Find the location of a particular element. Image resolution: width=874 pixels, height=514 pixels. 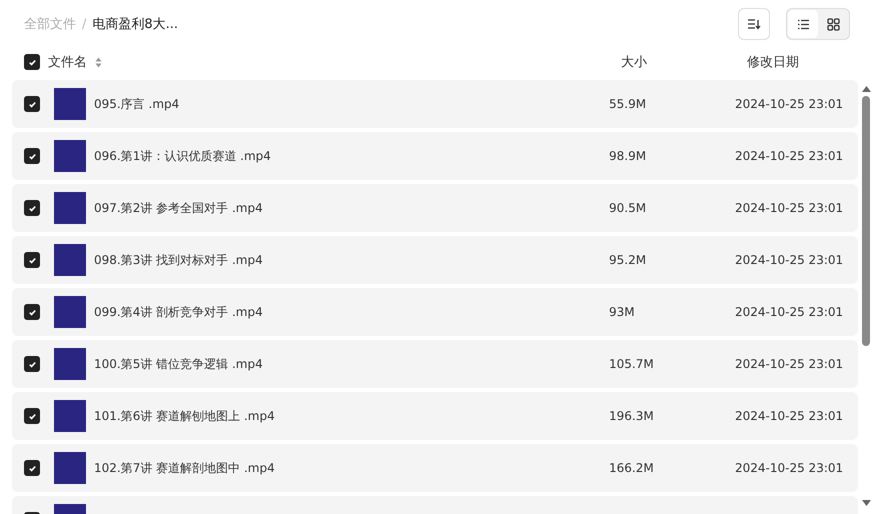

select-all-checkbox is located at coordinates (32, 62).